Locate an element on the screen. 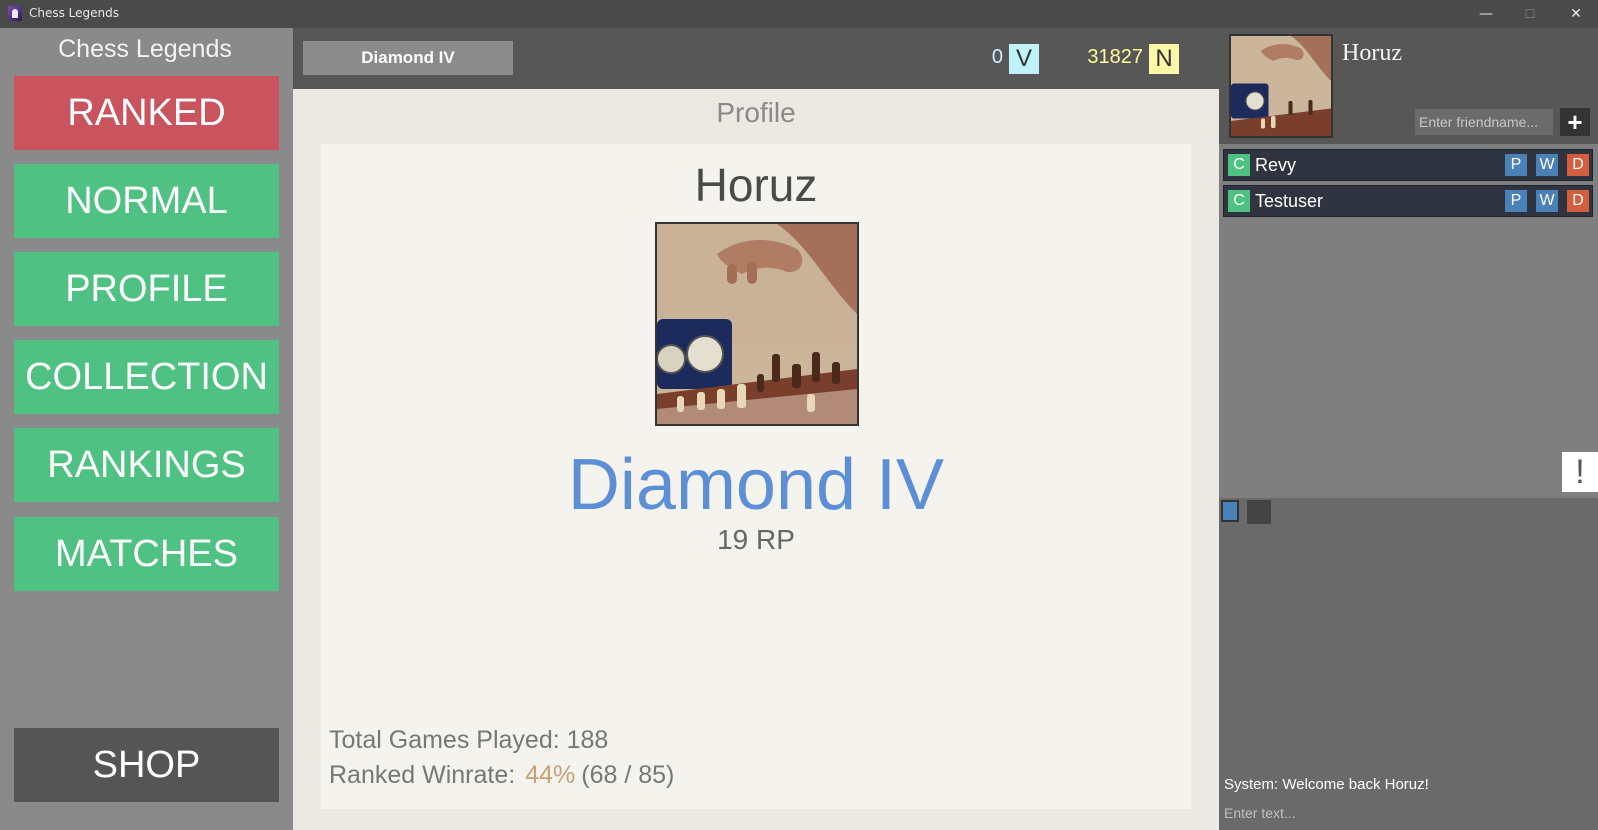 The height and width of the screenshot is (830, 1598). title-bar: Chess Legends — ☐ ✕ is located at coordinates (799, 14).